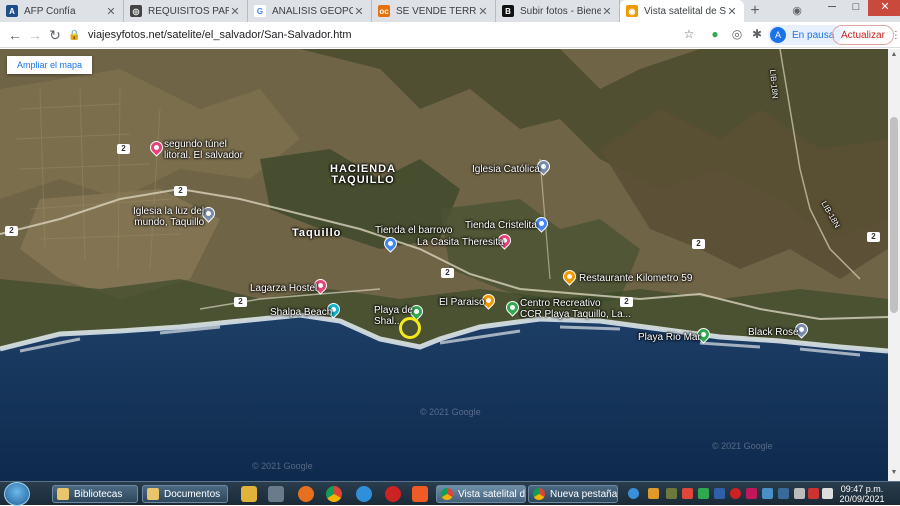 This screenshot has height=506, width=900. I want to click on place-label: Black Rose, so click(773, 332).